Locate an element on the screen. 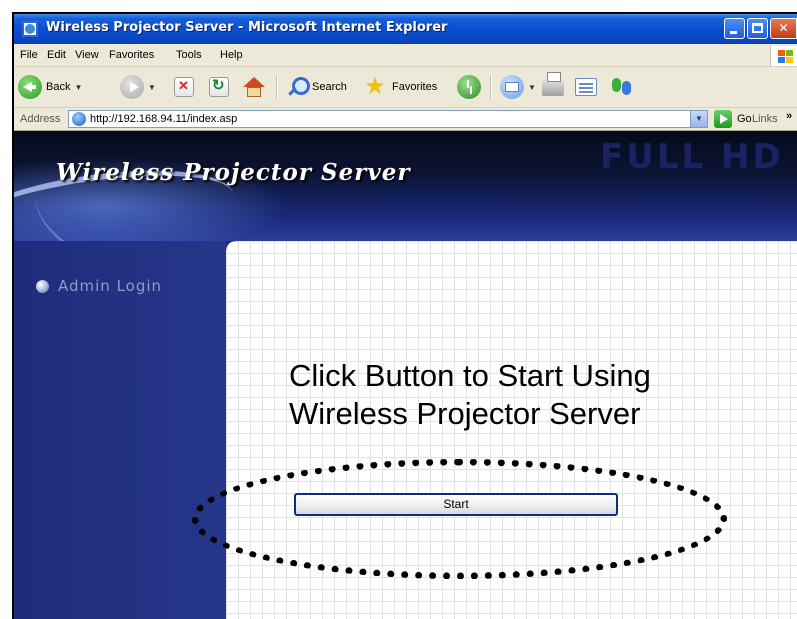 The height and width of the screenshot is (619, 797). headline-line-1: Click Button to Start Using is located at coordinates (470, 375).